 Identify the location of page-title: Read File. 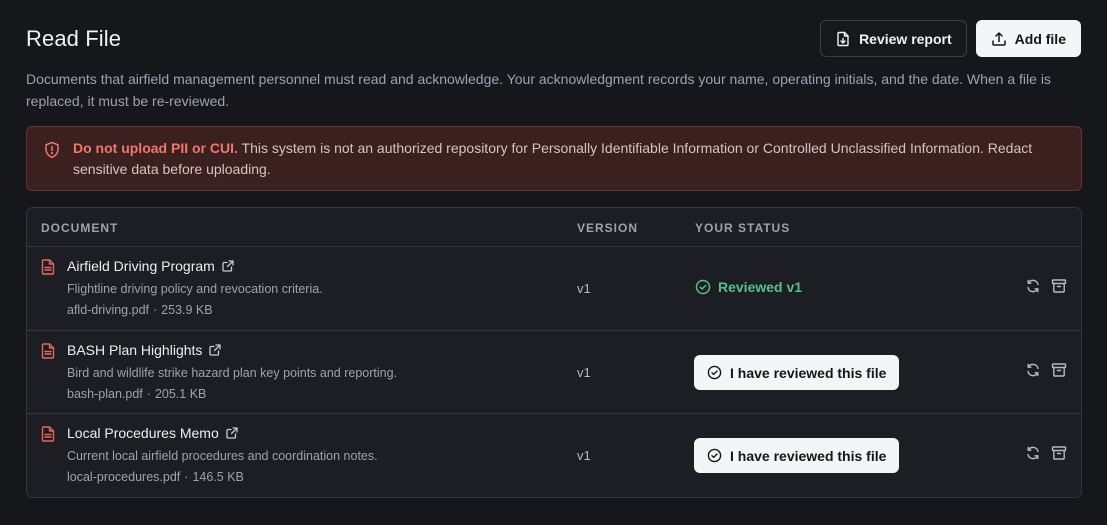
(74, 38).